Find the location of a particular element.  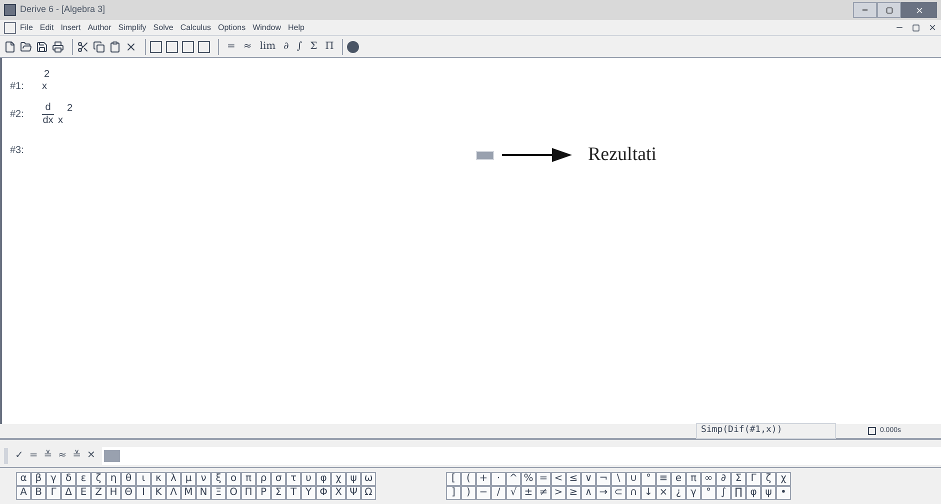

symbol-key: Χ is located at coordinates (338, 493).